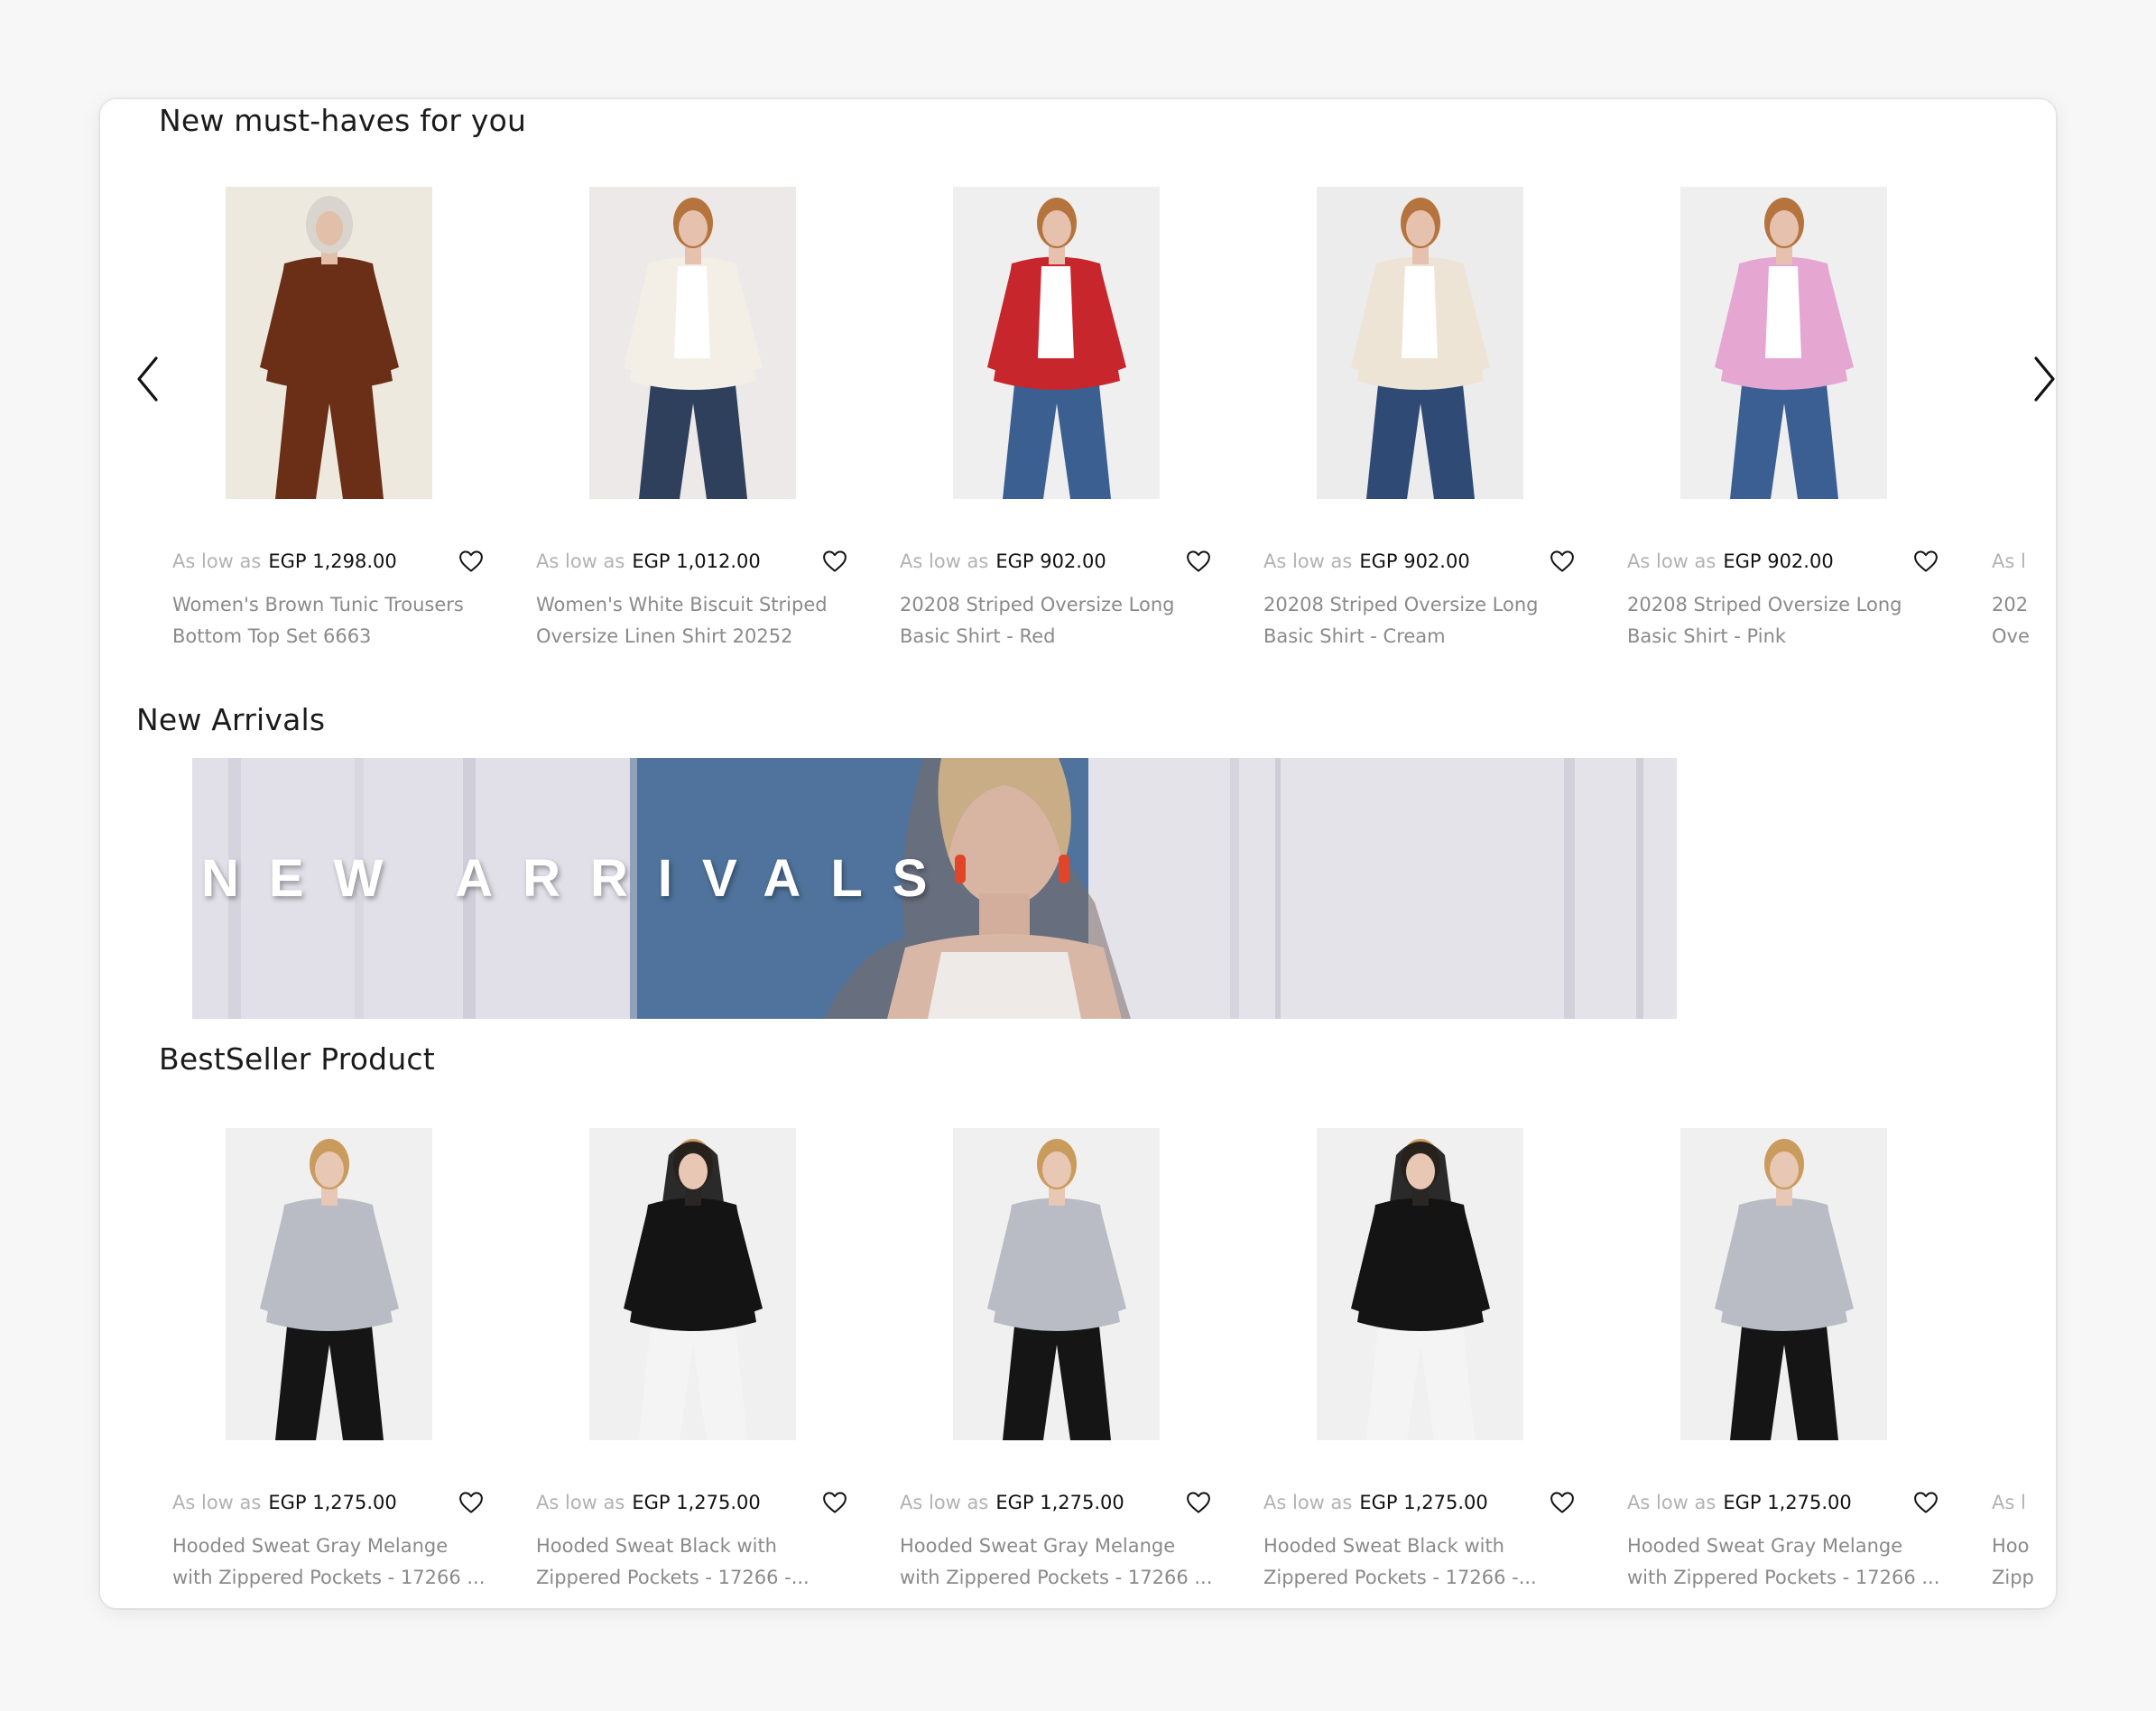 This screenshot has width=2156, height=1711. What do you see at coordinates (579, 878) in the screenshot?
I see `banner-headline: NEW ARRIVALS` at bounding box center [579, 878].